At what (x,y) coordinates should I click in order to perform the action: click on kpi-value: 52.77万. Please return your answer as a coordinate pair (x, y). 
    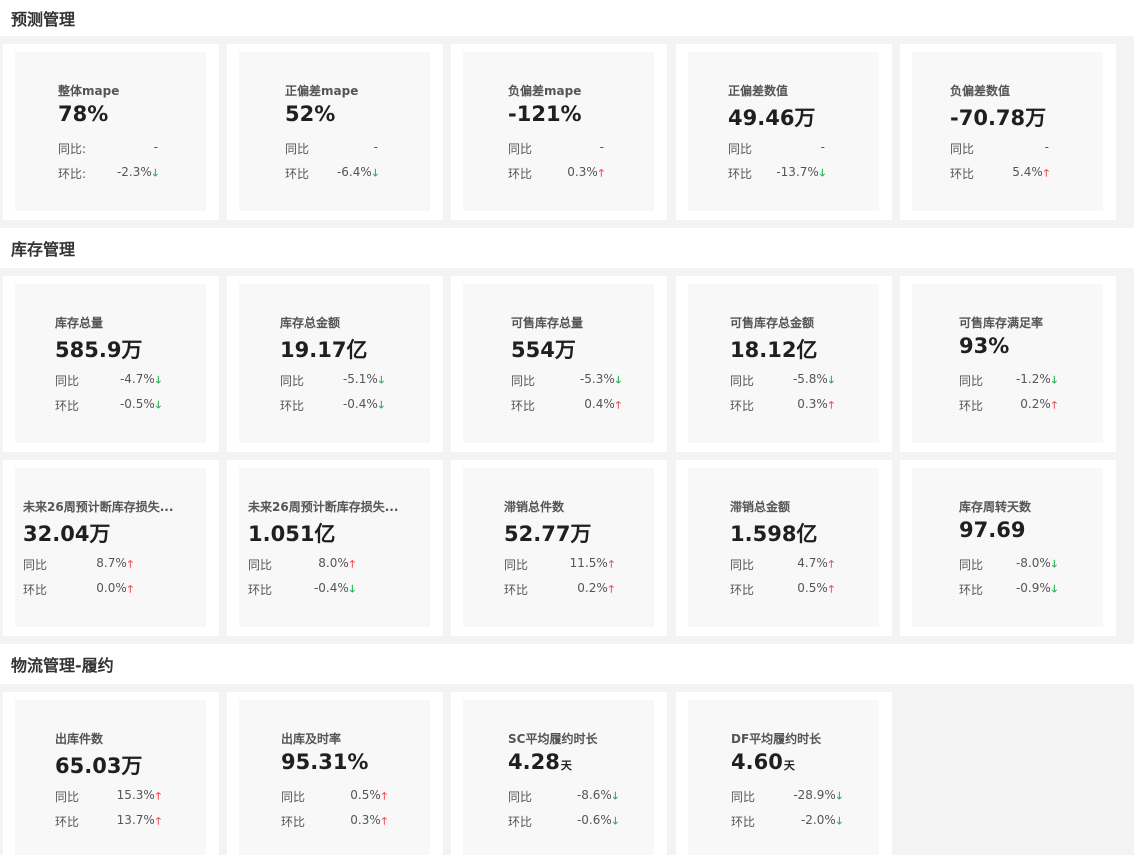
    Looking at the image, I should click on (548, 533).